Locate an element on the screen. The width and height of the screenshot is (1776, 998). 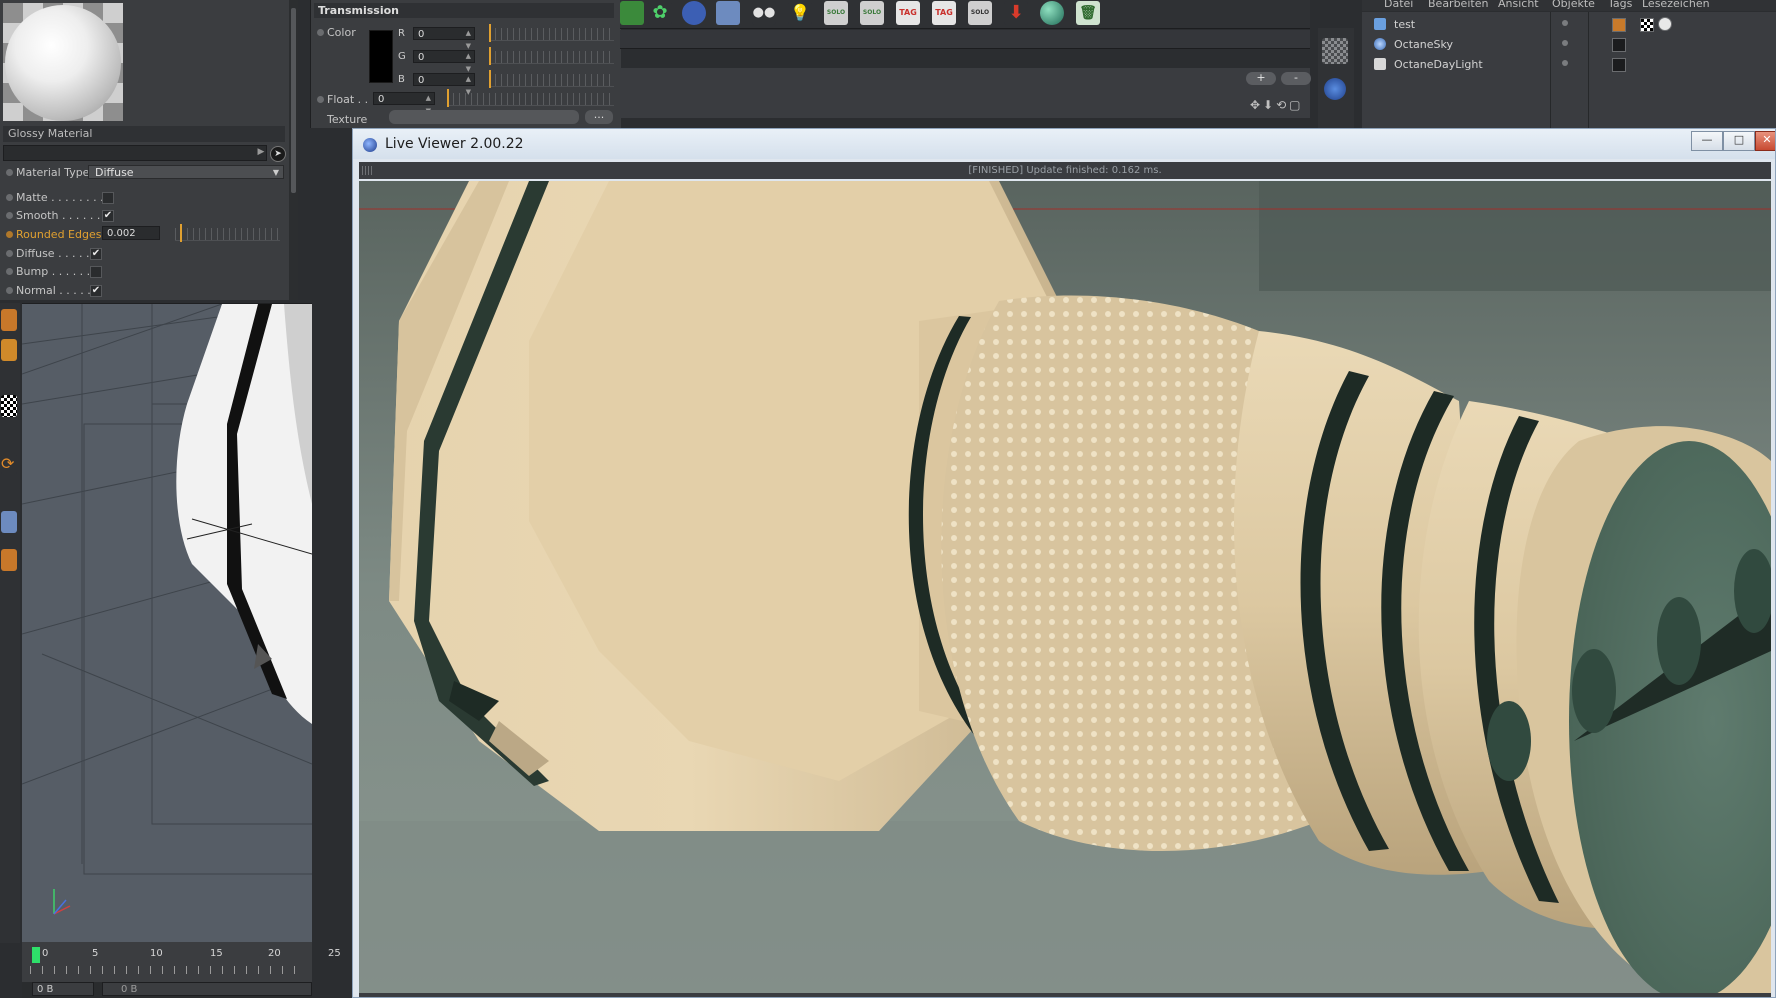
float-slider is located at coordinates (530, 99).